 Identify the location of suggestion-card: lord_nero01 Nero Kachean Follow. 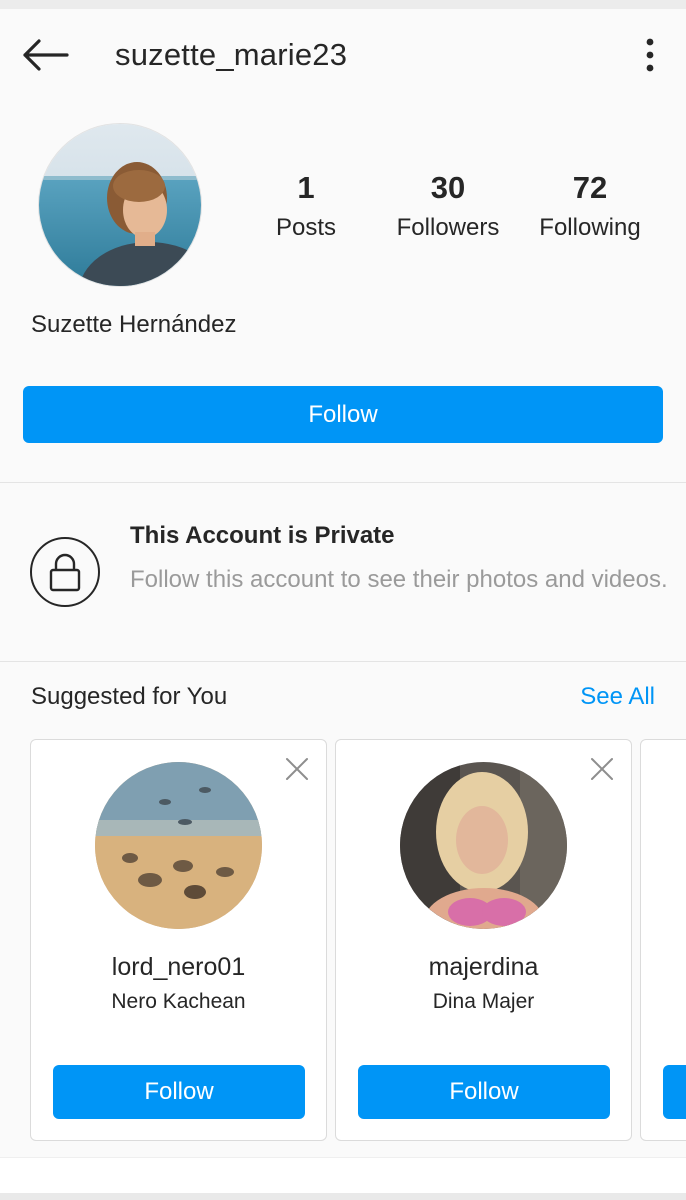
(178, 940).